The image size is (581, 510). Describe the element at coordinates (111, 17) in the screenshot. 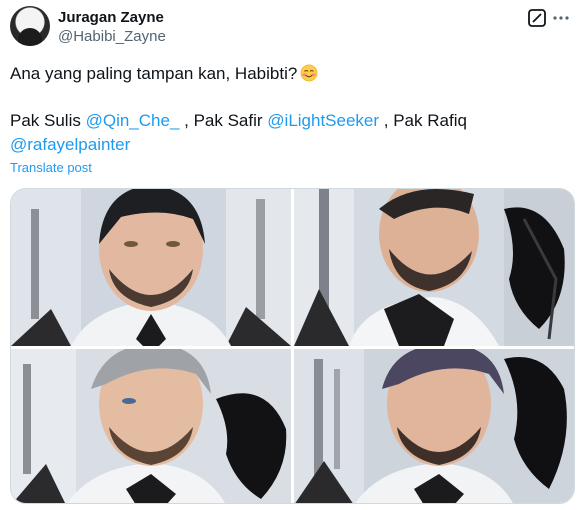

I see `author-name: Juragan Zayne` at that location.